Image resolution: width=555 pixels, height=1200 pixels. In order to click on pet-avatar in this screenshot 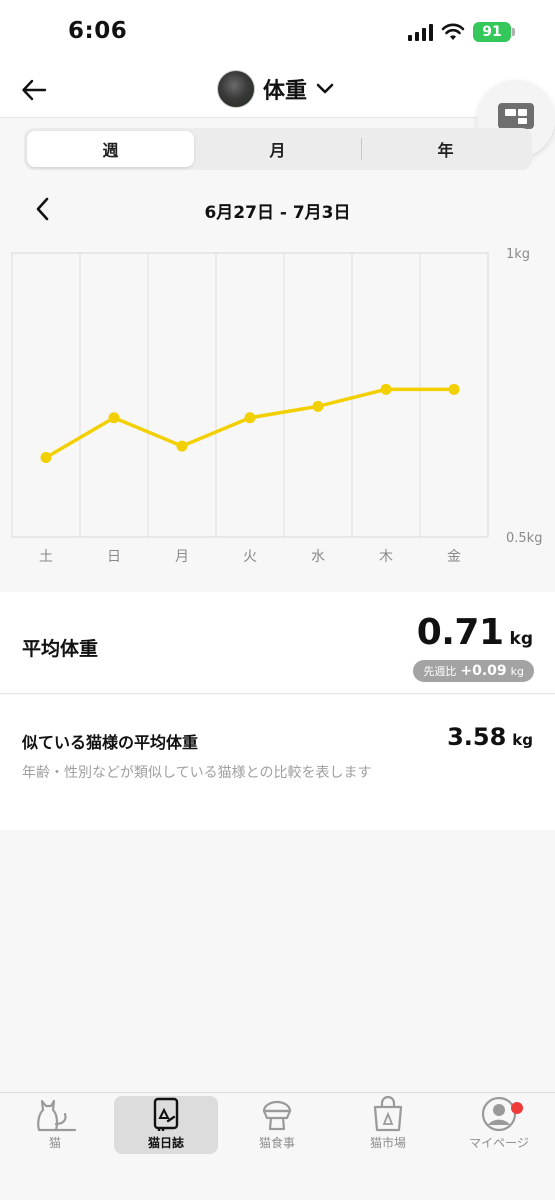, I will do `click(236, 89)`.